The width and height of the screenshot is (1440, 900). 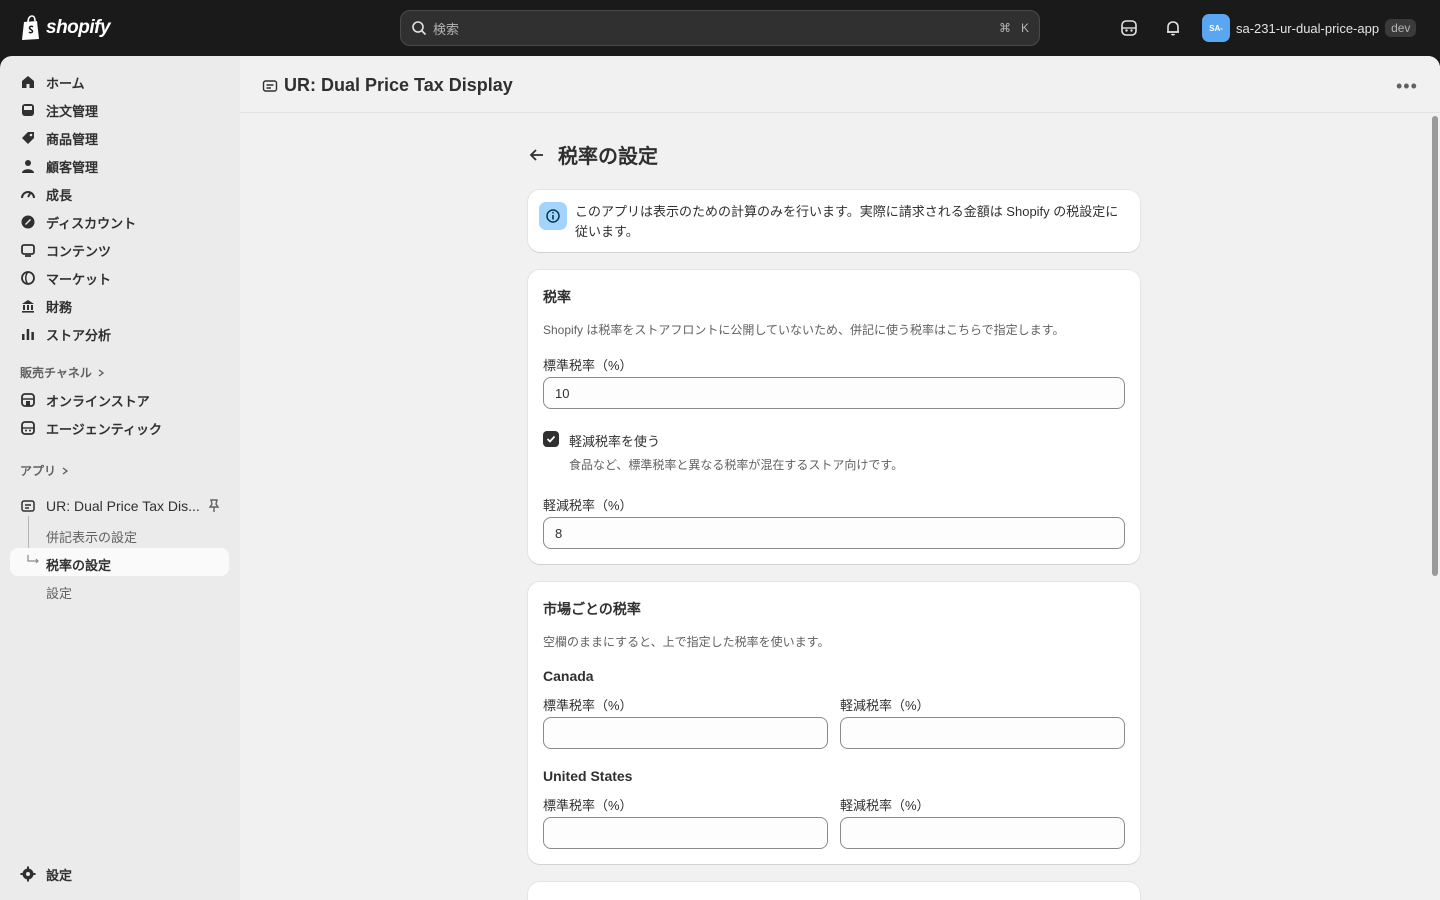 What do you see at coordinates (834, 533) in the screenshot?
I see `reduced-rate-input: 8` at bounding box center [834, 533].